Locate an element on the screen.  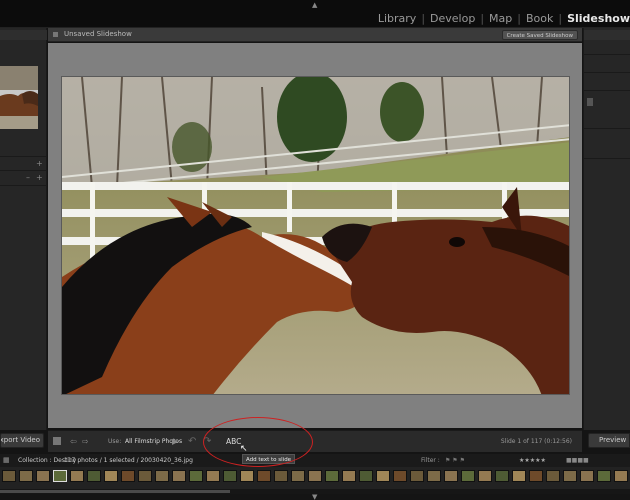
preview-button: Preview is located at coordinates (609, 440).